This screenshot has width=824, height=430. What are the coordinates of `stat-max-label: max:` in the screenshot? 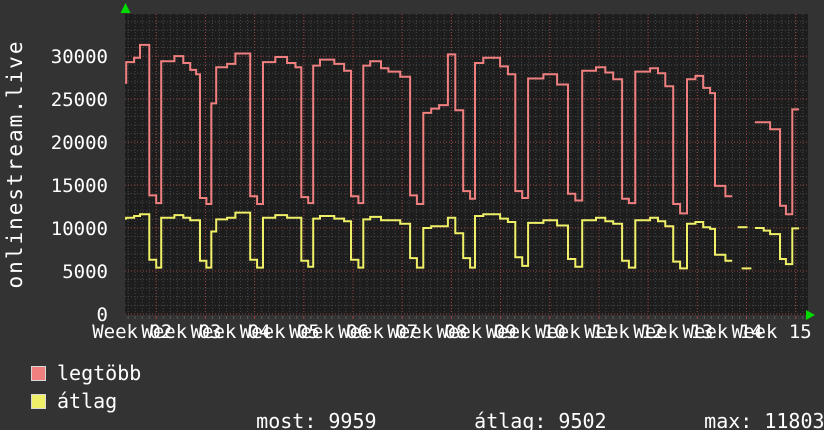 It's located at (728, 419).